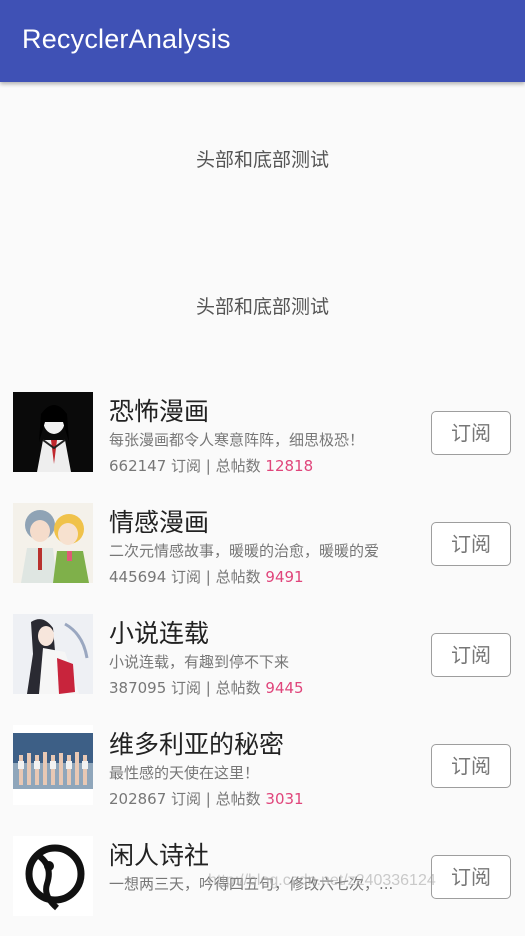  What do you see at coordinates (284, 799) in the screenshot?
I see `post-count: 3031` at bounding box center [284, 799].